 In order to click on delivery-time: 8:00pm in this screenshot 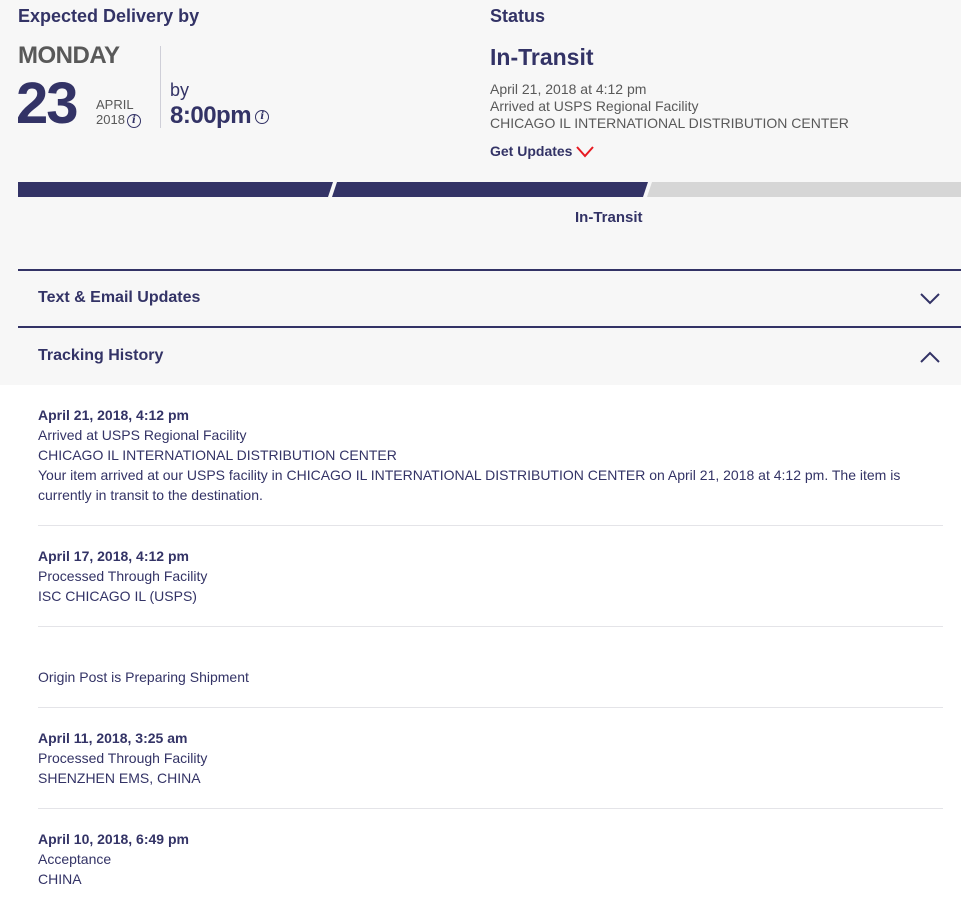, I will do `click(211, 115)`.